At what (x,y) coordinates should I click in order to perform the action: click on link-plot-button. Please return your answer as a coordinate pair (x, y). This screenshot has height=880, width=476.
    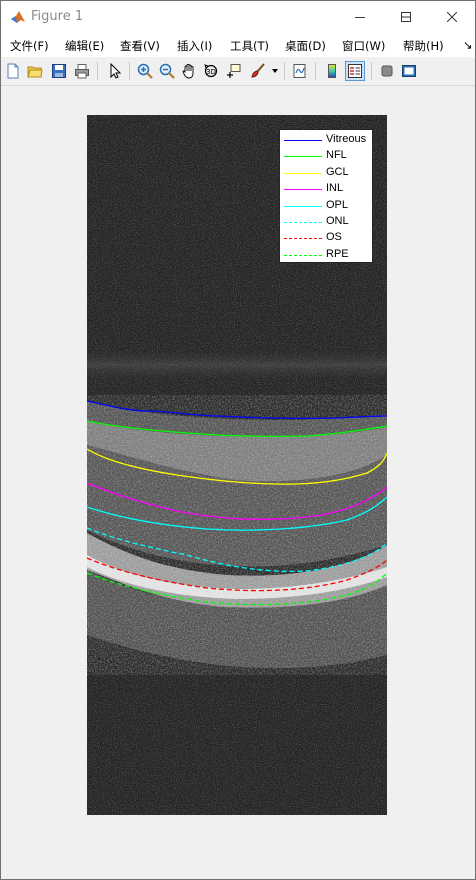
    Looking at the image, I should click on (300, 71).